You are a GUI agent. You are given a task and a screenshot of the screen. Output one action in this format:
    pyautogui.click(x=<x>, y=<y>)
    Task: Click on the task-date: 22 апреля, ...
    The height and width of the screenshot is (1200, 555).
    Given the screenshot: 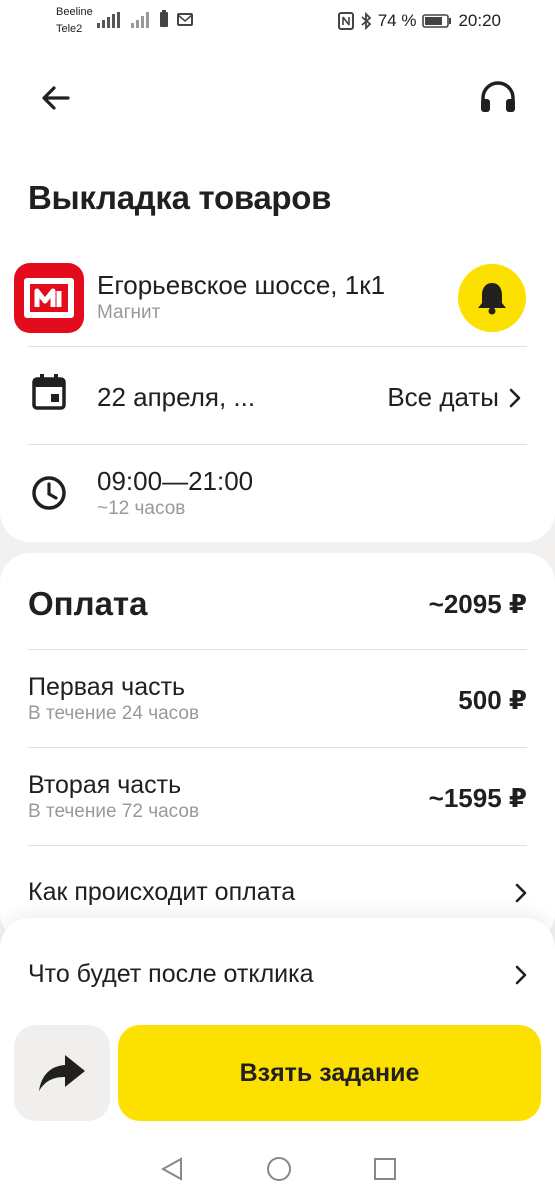 What is the action you would take?
    pyautogui.click(x=176, y=397)
    